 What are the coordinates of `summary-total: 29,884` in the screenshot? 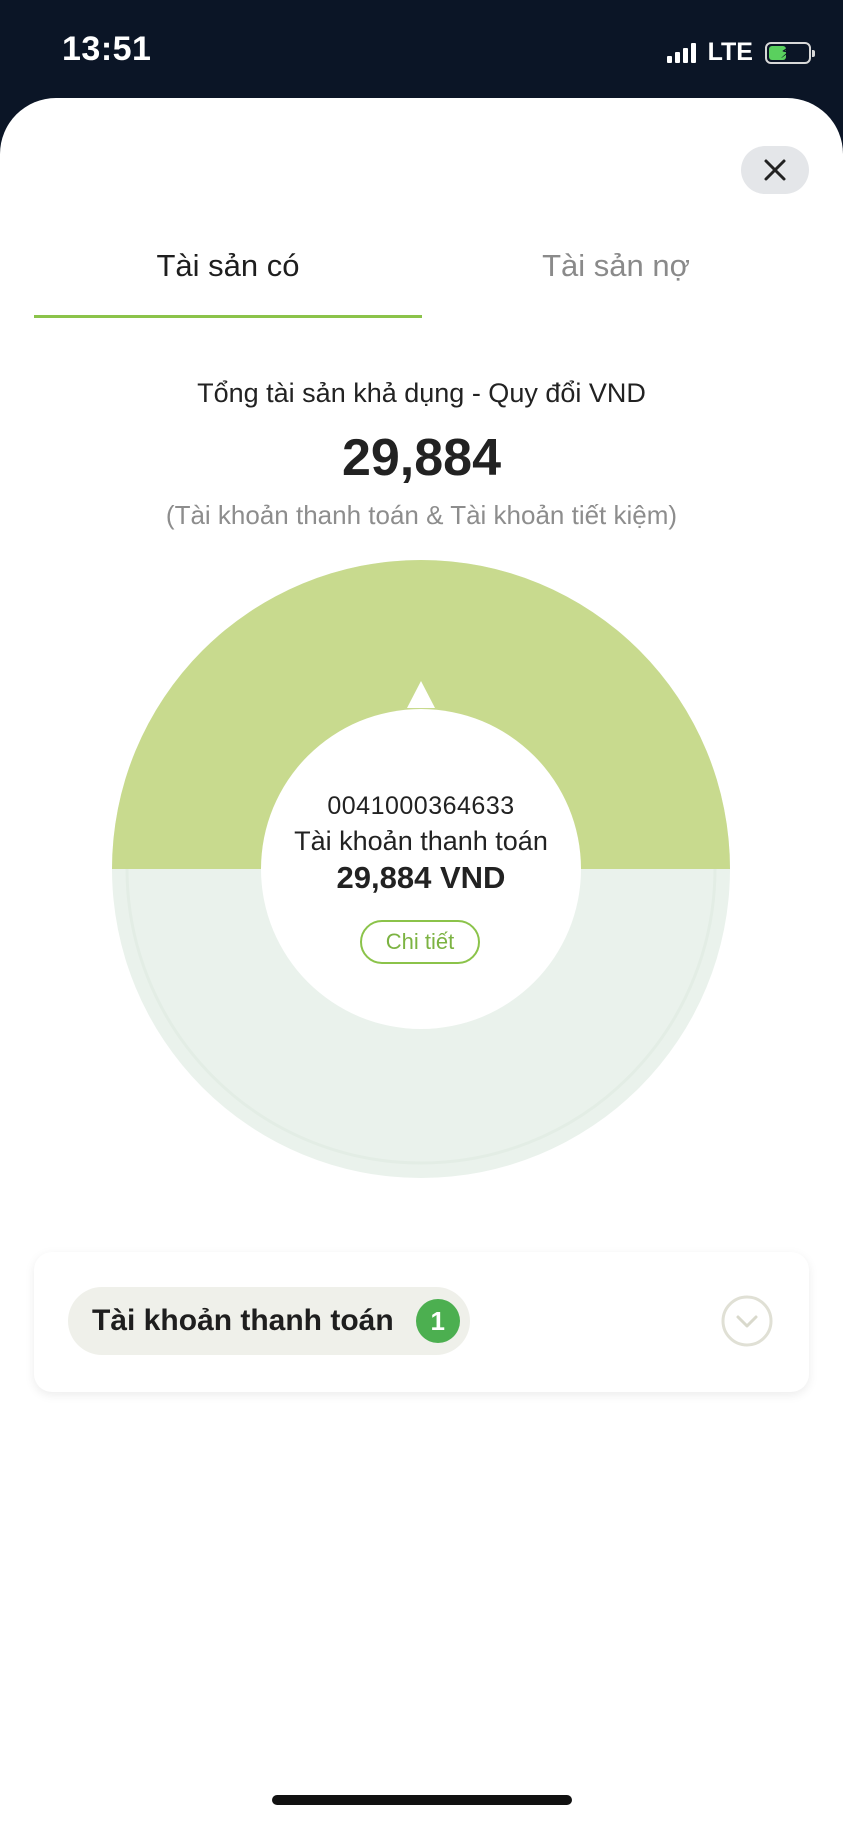 It's located at (421, 458).